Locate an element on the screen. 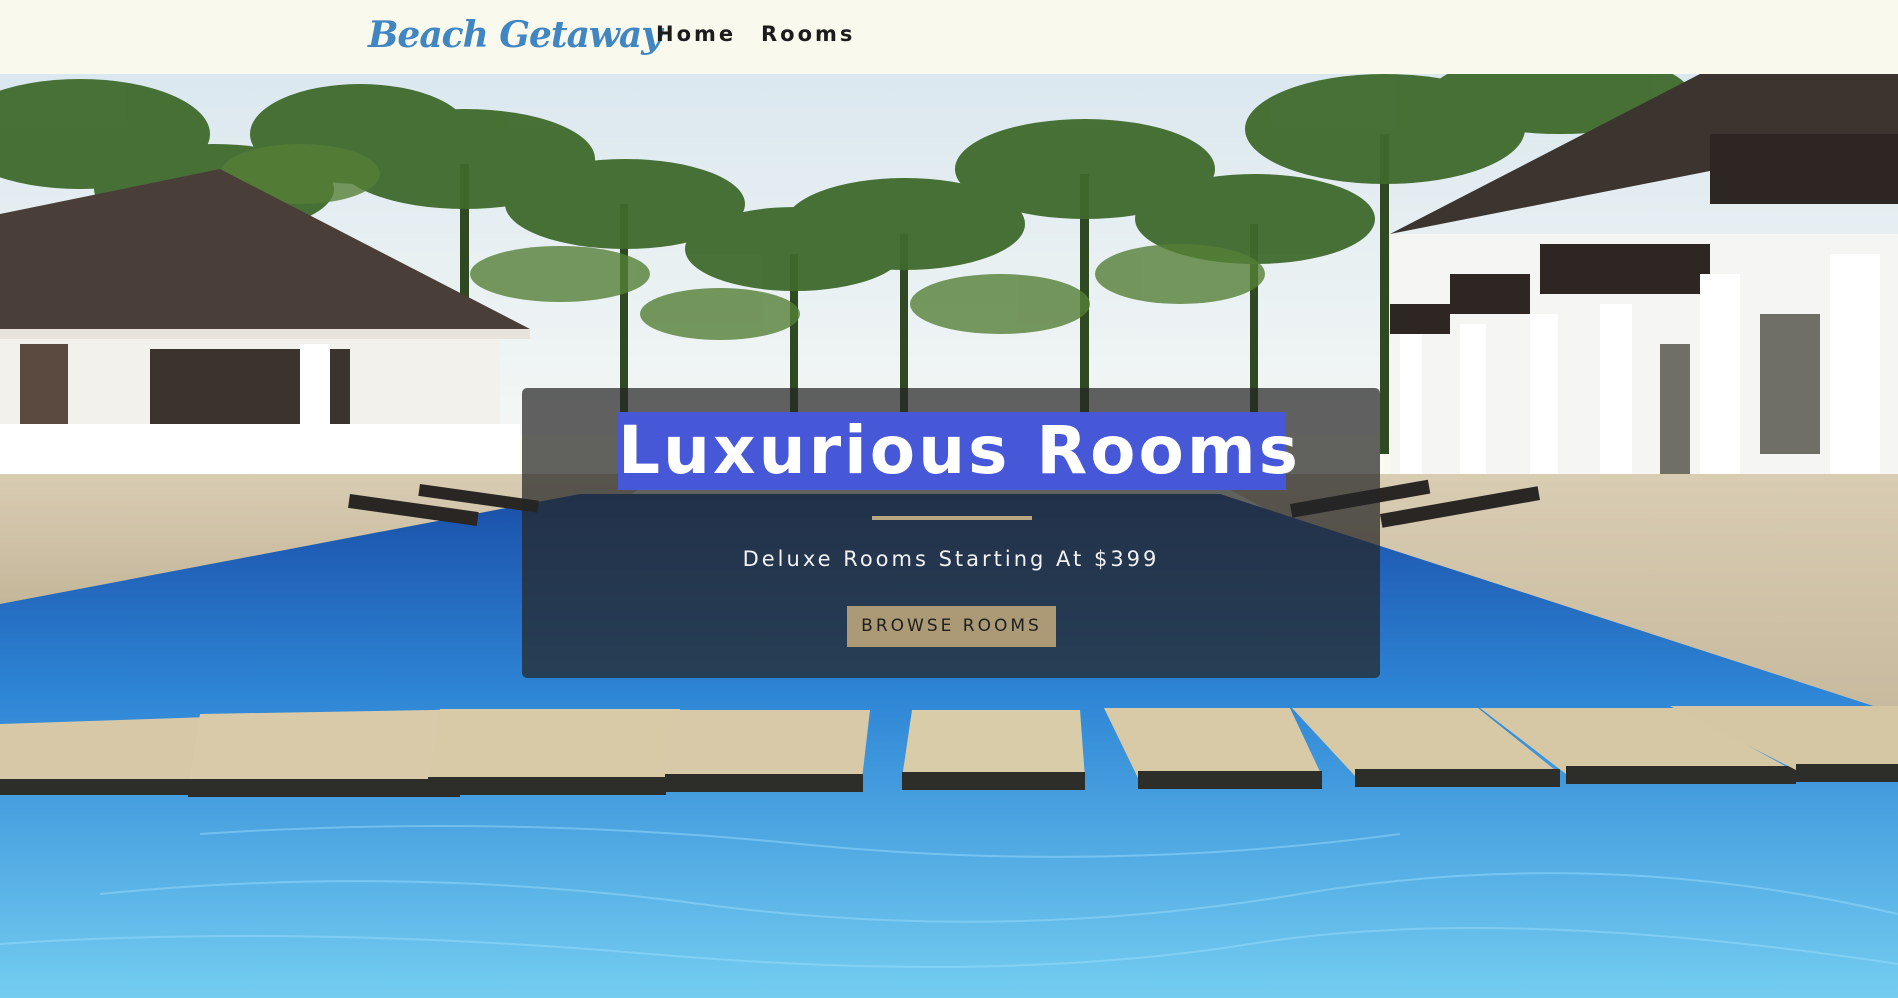 The image size is (1898, 998). nav-link-home: Home is located at coordinates (696, 34).